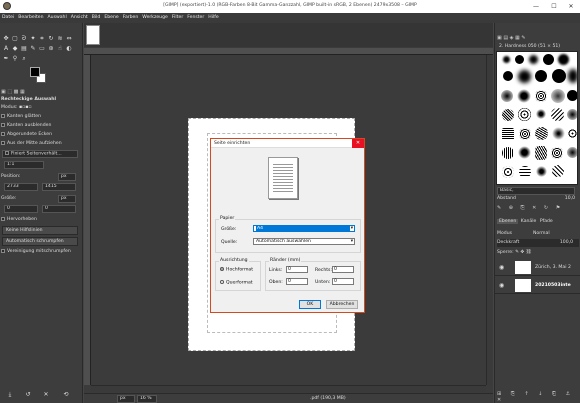 Image resolution: width=580 pixels, height=403 pixels. What do you see at coordinates (10, 395) in the screenshot?
I see `save-options-icon: ⤓` at bounding box center [10, 395].